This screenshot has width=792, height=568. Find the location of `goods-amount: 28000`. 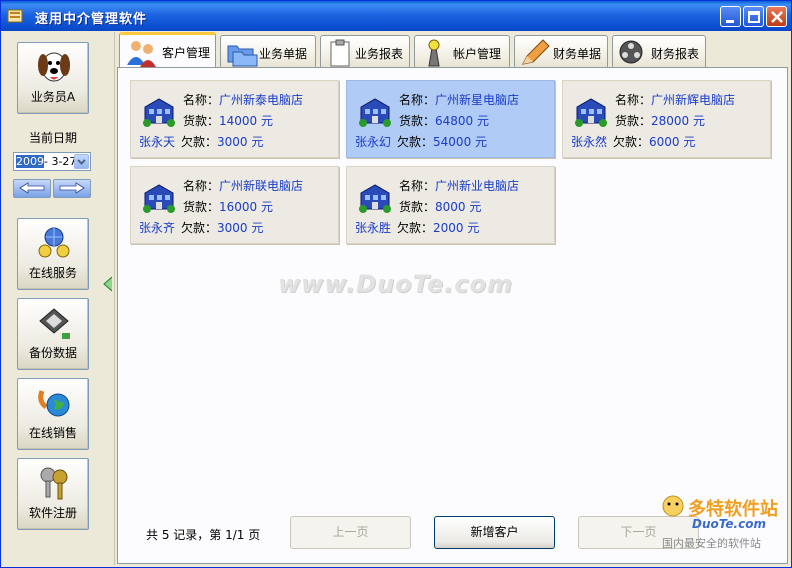

goods-amount: 28000 is located at coordinates (670, 121).